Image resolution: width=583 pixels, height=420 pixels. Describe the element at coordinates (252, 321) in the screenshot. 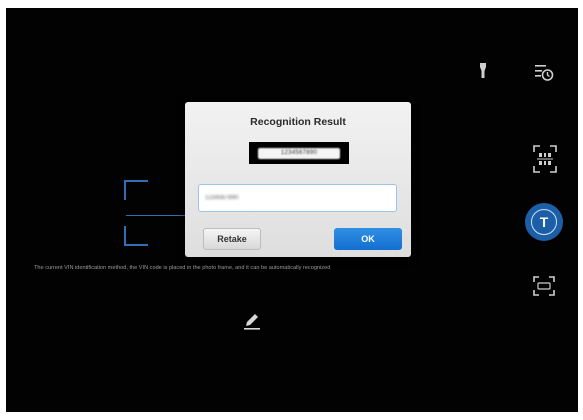

I see `edit-pencil-icon` at that location.